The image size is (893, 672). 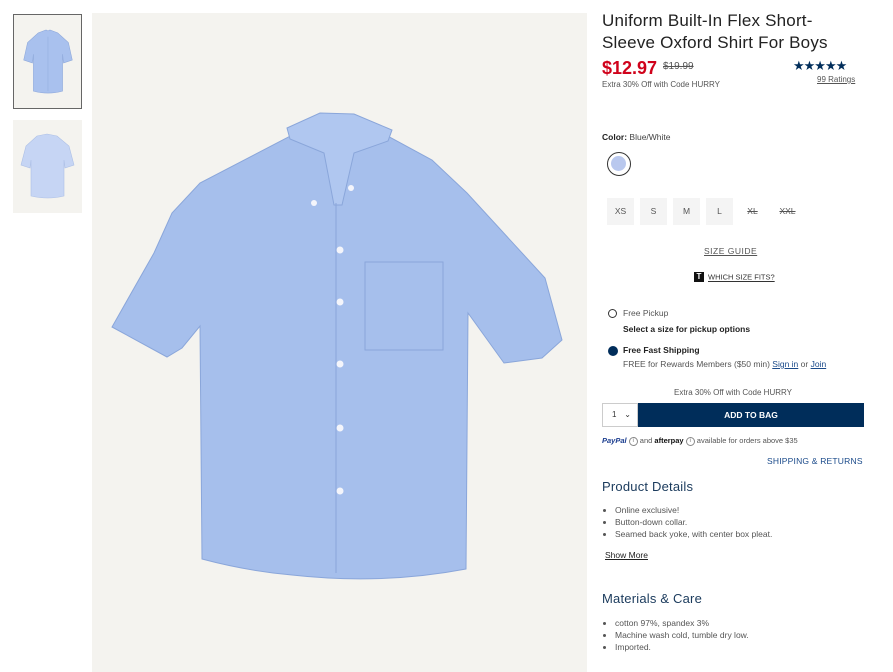 What do you see at coordinates (682, 647) in the screenshot?
I see `list-item: Imported.` at bounding box center [682, 647].